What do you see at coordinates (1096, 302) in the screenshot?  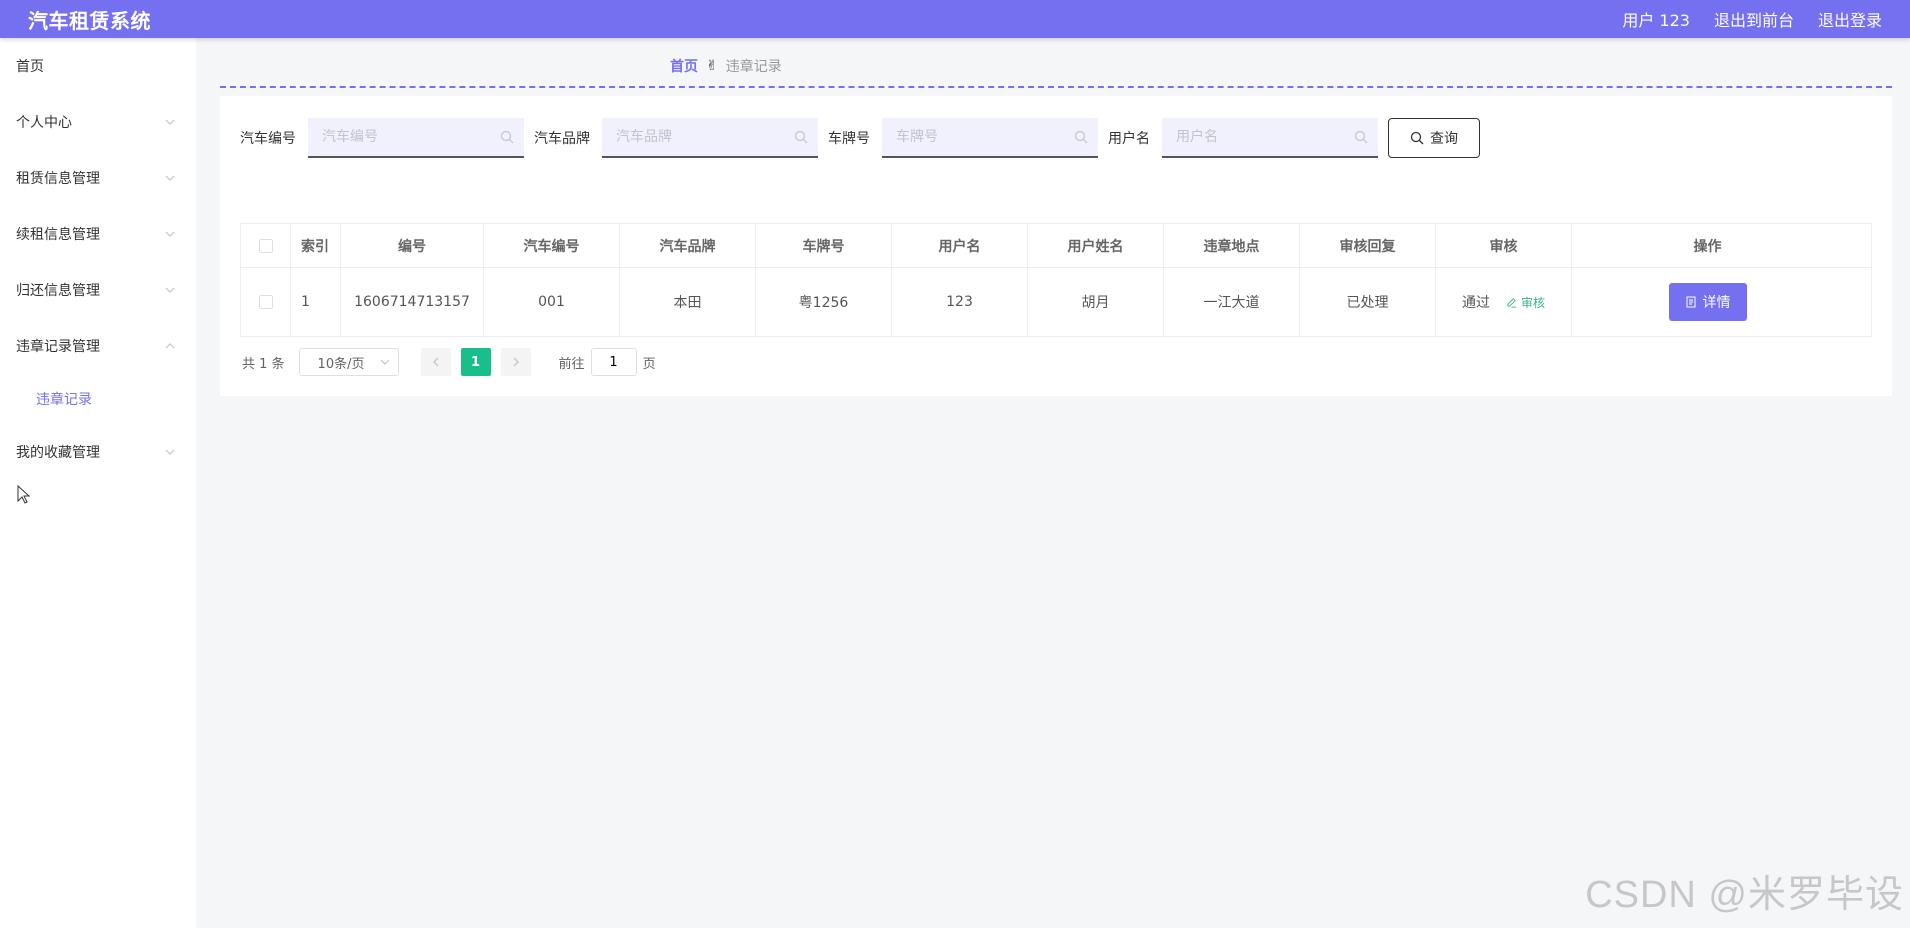 I see `cell-real-name: 胡月` at bounding box center [1096, 302].